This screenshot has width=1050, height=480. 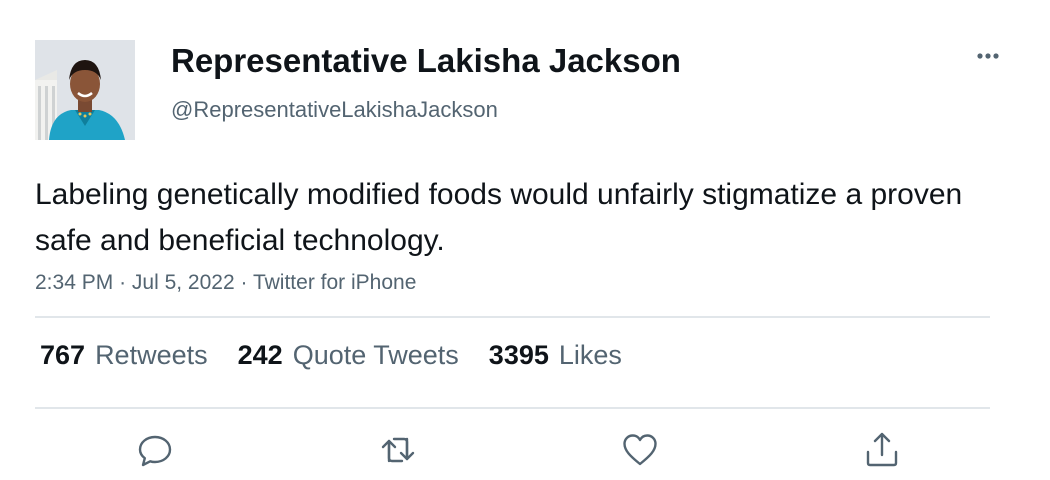 What do you see at coordinates (882, 450) in the screenshot?
I see `share-icon` at bounding box center [882, 450].